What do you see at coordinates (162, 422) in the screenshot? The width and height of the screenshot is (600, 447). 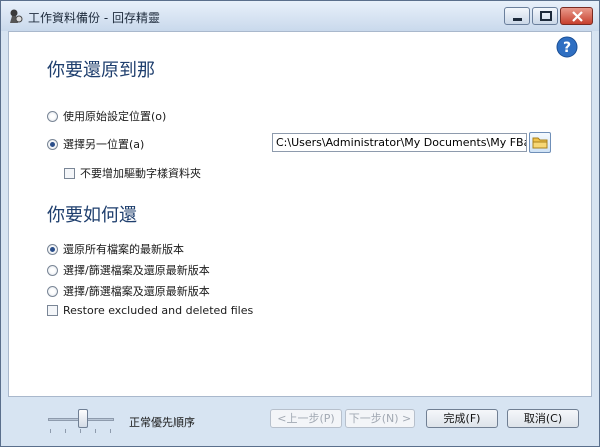 I see `priority-label: 正常優先順序` at bounding box center [162, 422].